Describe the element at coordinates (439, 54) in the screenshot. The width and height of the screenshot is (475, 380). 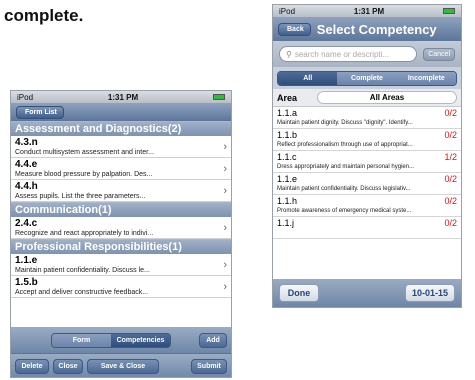
I see `cancel-button: Cancel` at that location.